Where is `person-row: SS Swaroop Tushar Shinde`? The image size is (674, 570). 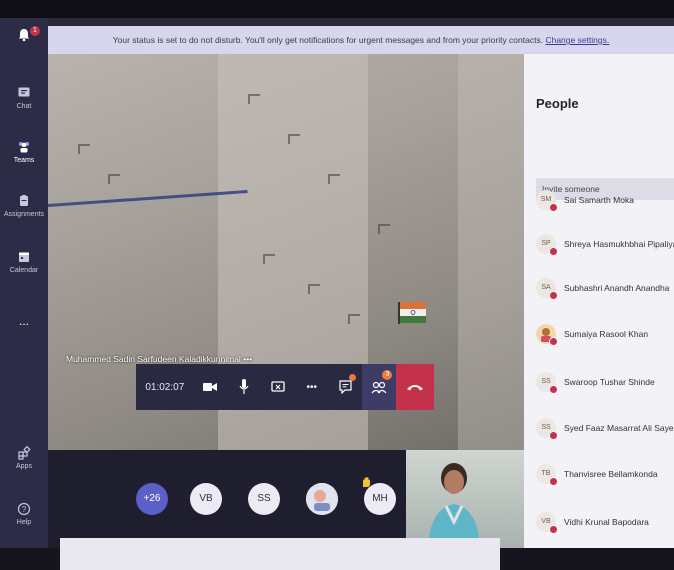
person-row: SS Swaroop Tushar Shinde is located at coordinates (605, 383).